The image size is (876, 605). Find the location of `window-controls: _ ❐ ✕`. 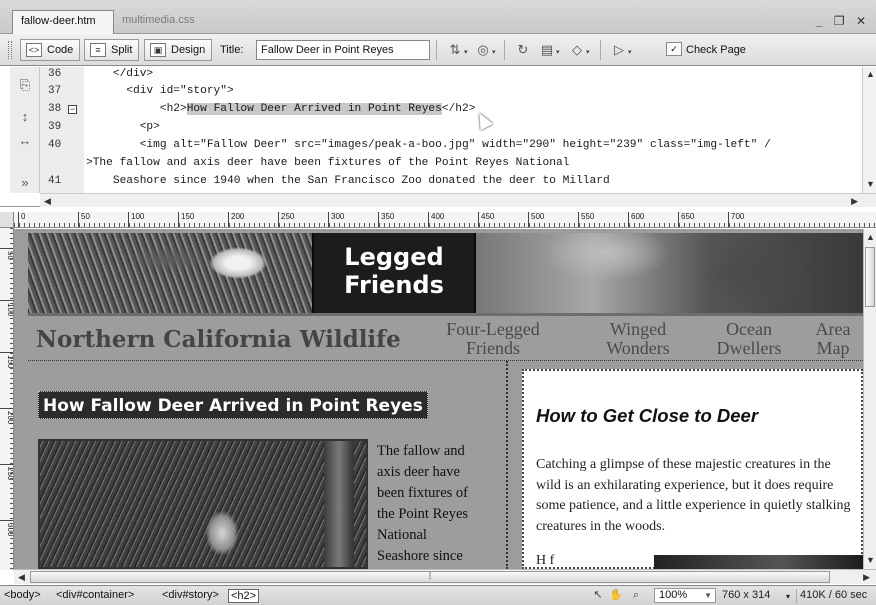

window-controls: _ ❐ ✕ is located at coordinates (843, 21).